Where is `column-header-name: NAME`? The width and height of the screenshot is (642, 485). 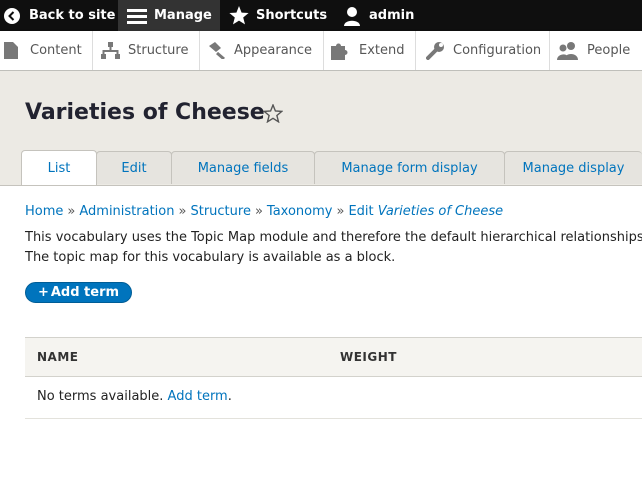 column-header-name: NAME is located at coordinates (58, 357).